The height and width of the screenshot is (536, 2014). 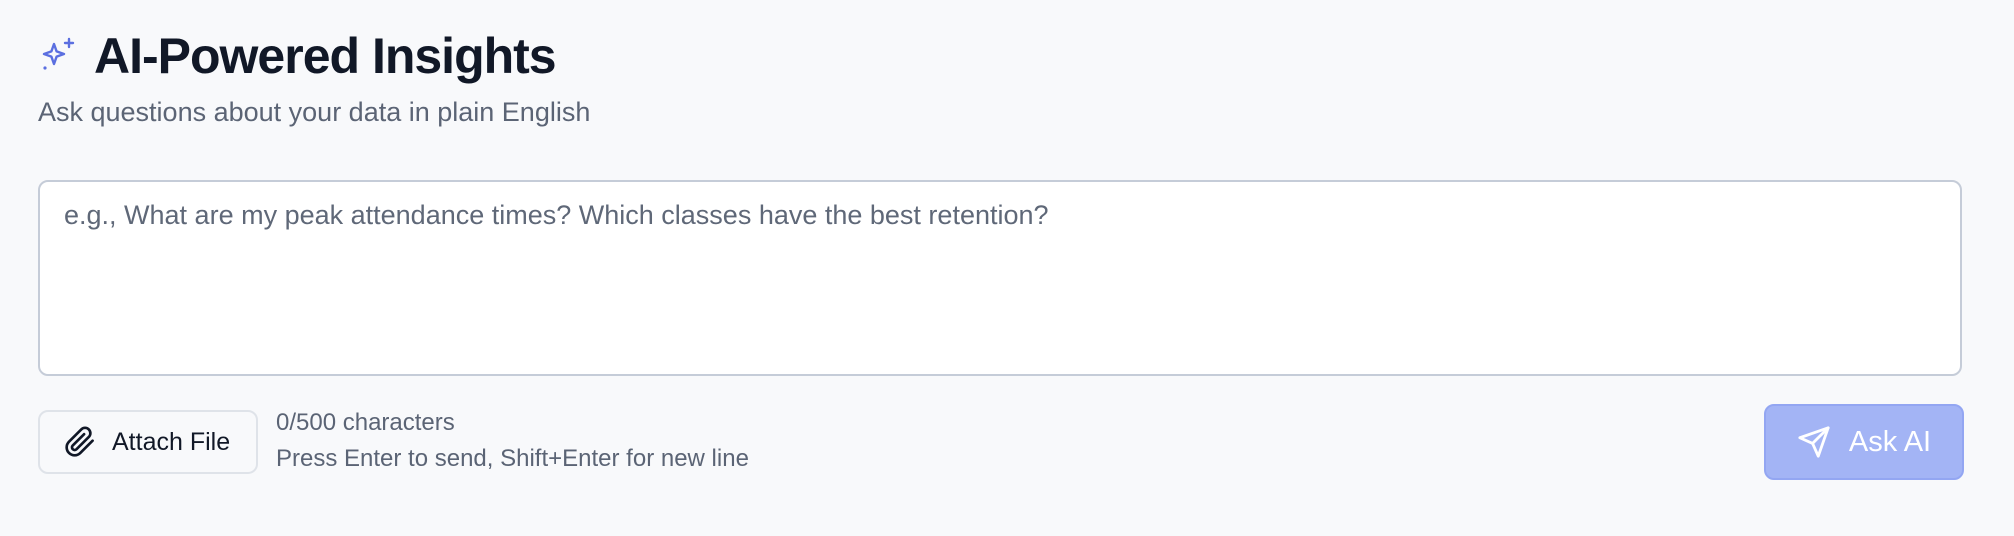 I want to click on send-icon, so click(x=1814, y=442).